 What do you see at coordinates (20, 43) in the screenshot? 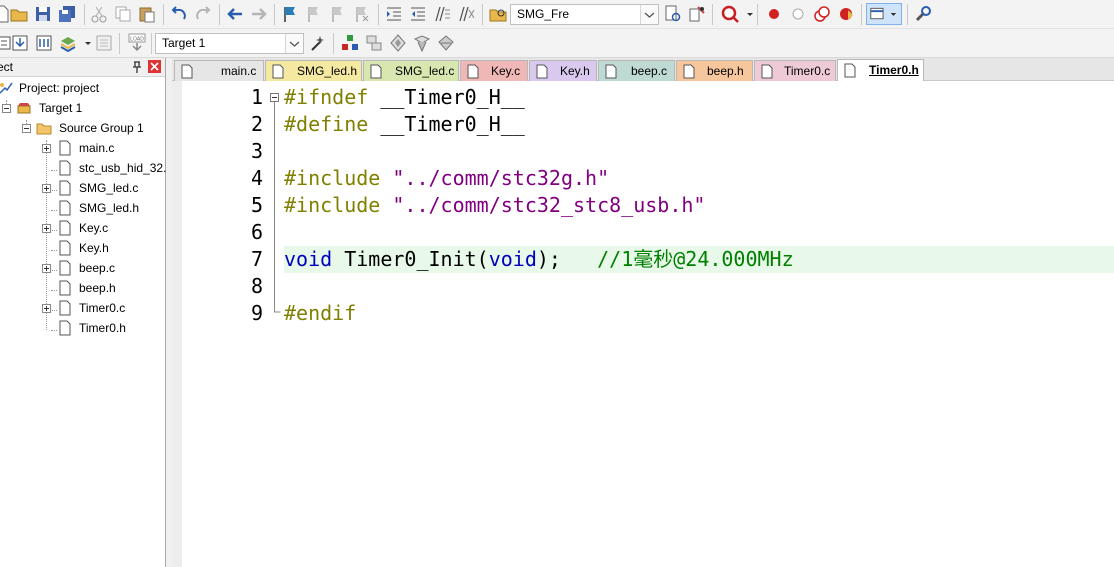
I see `build-icon` at bounding box center [20, 43].